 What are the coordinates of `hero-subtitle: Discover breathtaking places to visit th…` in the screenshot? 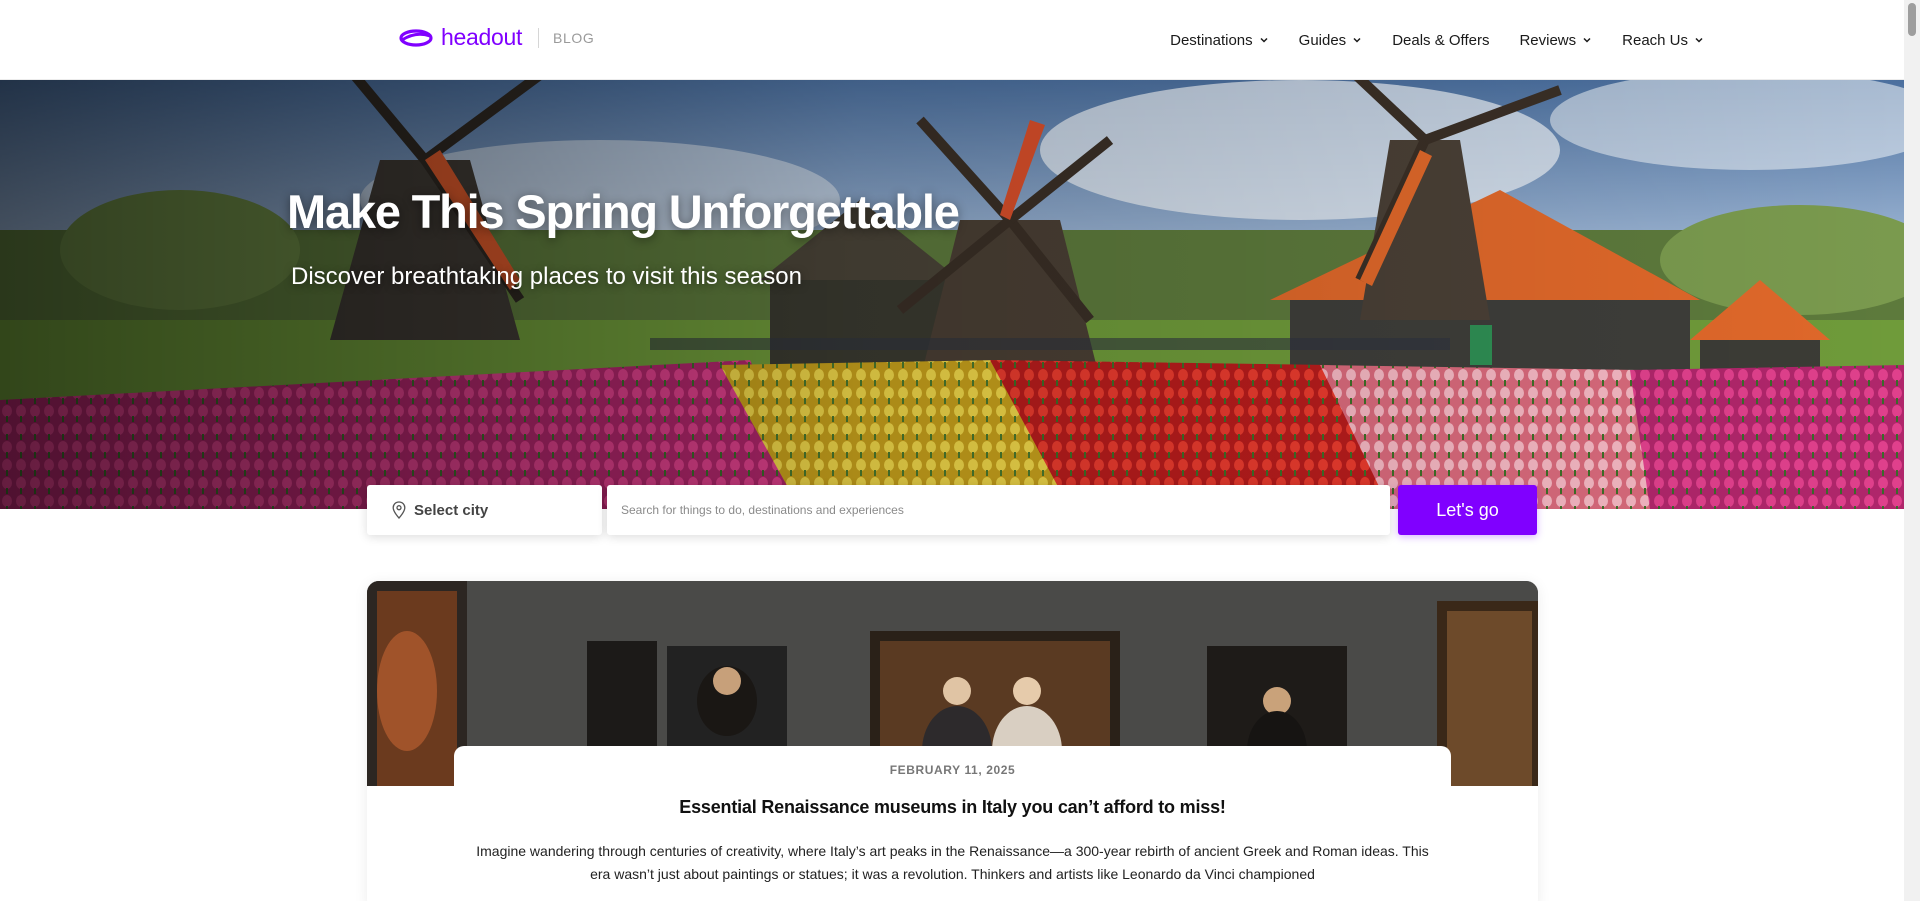 It's located at (546, 276).